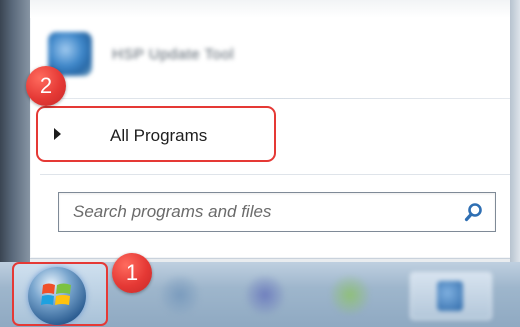  I want to click on program-list-item: HSP Update Tool, so click(190, 54).